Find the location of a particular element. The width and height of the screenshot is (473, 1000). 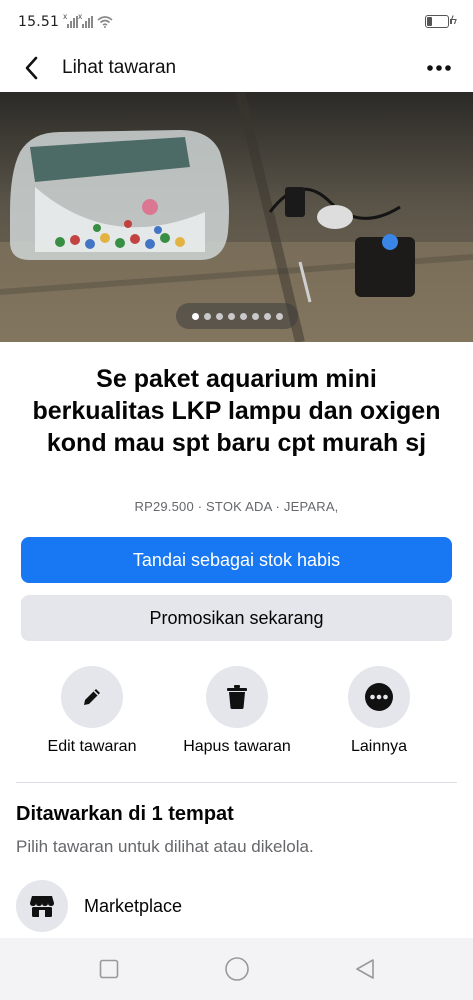

delete-listing-button: Hapus tawaran is located at coordinates (237, 711).